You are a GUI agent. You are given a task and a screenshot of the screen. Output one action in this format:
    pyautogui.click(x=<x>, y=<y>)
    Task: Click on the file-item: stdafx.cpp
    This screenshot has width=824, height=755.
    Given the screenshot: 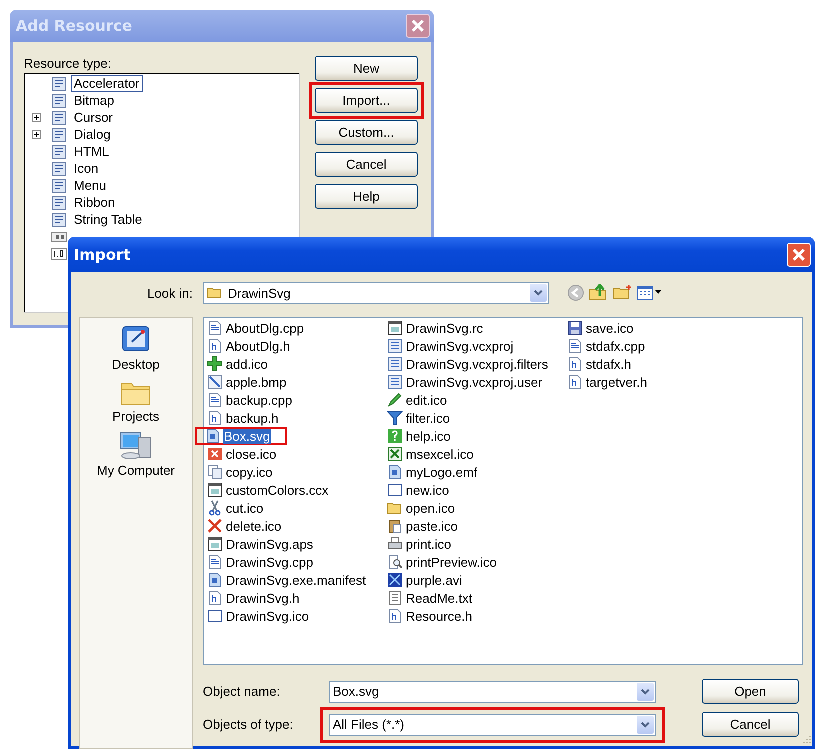 What is the action you would take?
    pyautogui.click(x=615, y=346)
    